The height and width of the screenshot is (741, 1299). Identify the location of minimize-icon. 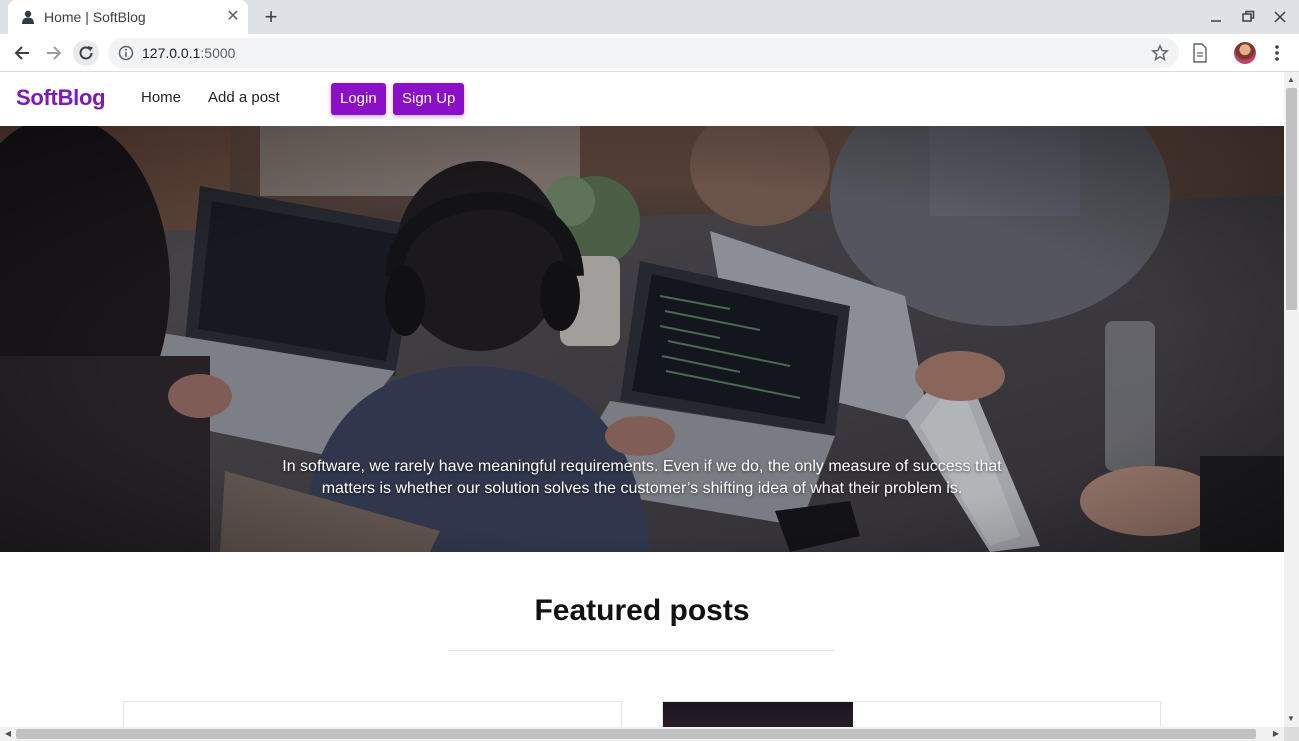
(1216, 17).